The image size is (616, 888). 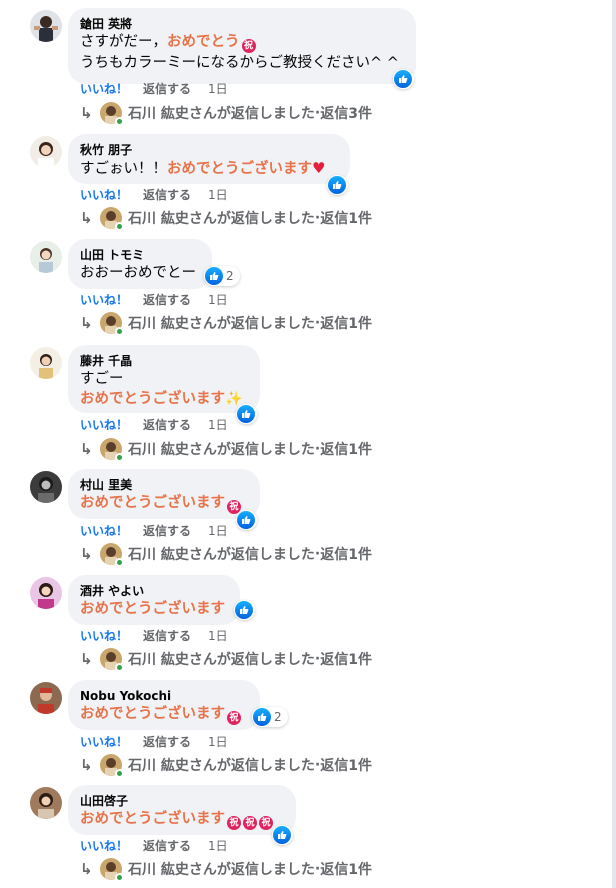 I want to click on online-dot, so click(x=119, y=331).